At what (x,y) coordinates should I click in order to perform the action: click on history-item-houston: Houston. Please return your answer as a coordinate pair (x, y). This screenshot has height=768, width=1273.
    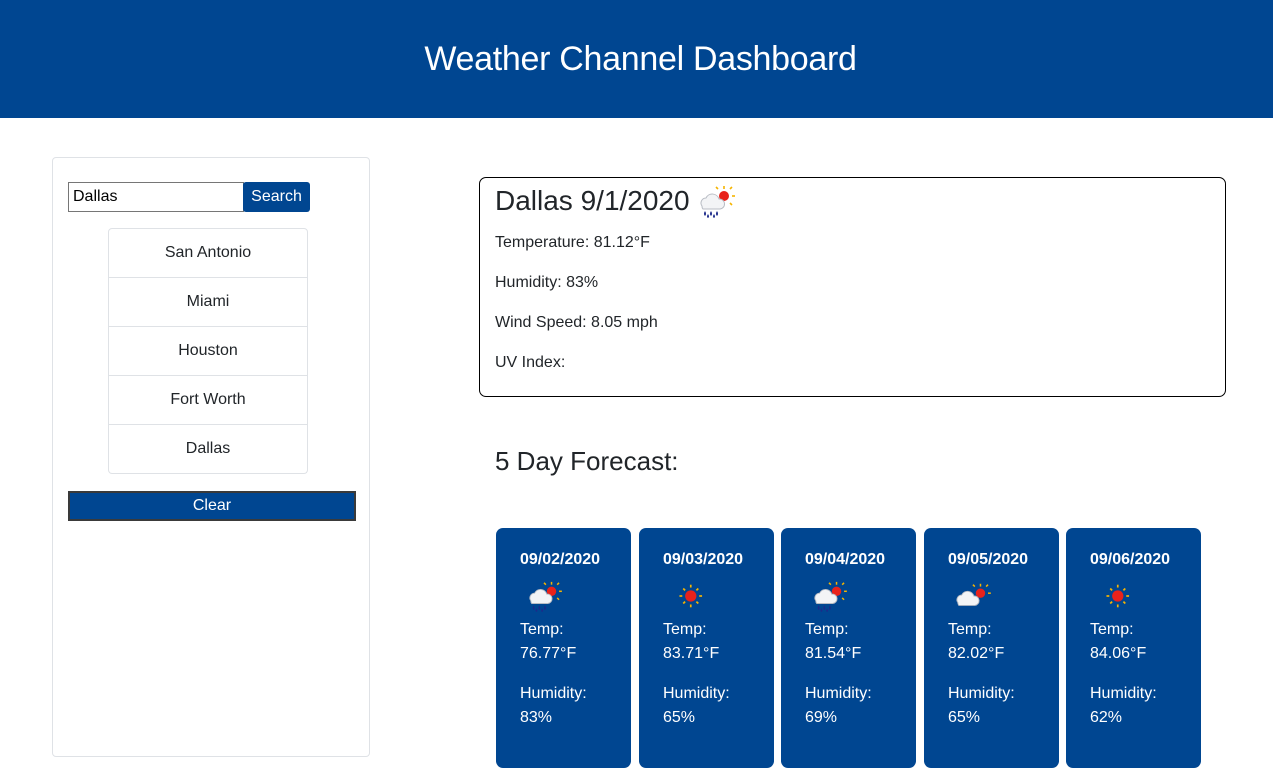
    Looking at the image, I should click on (208, 351).